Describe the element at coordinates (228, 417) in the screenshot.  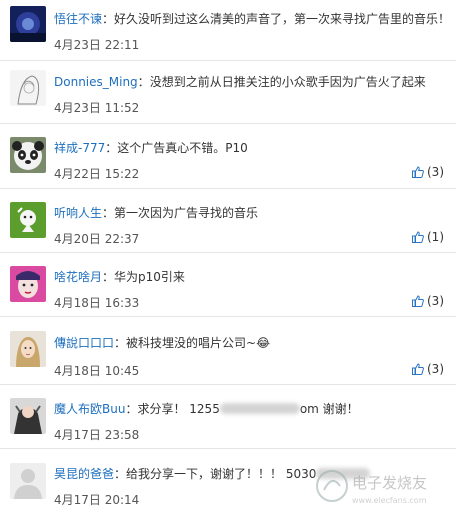
I see `comment-item: 魔人布欧Buu：求分享！ 1255 om 谢谢！ 4月17日 23:58` at that location.